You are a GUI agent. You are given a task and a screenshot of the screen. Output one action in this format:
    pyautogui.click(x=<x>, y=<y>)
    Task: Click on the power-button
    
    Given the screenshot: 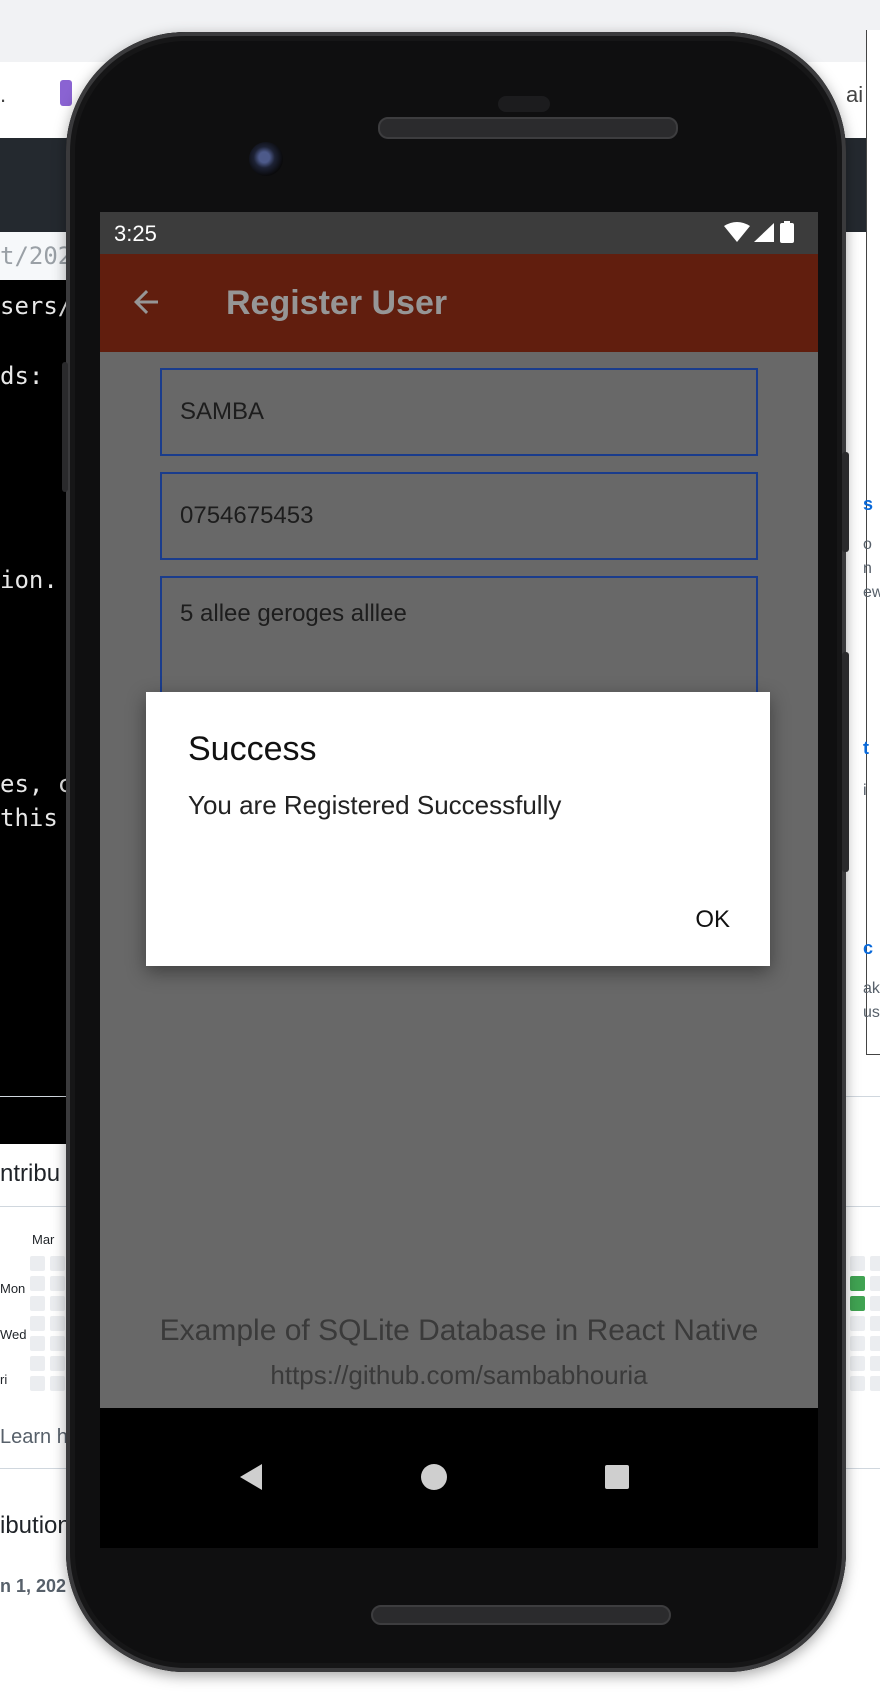 What is the action you would take?
    pyautogui.click(x=845, y=502)
    